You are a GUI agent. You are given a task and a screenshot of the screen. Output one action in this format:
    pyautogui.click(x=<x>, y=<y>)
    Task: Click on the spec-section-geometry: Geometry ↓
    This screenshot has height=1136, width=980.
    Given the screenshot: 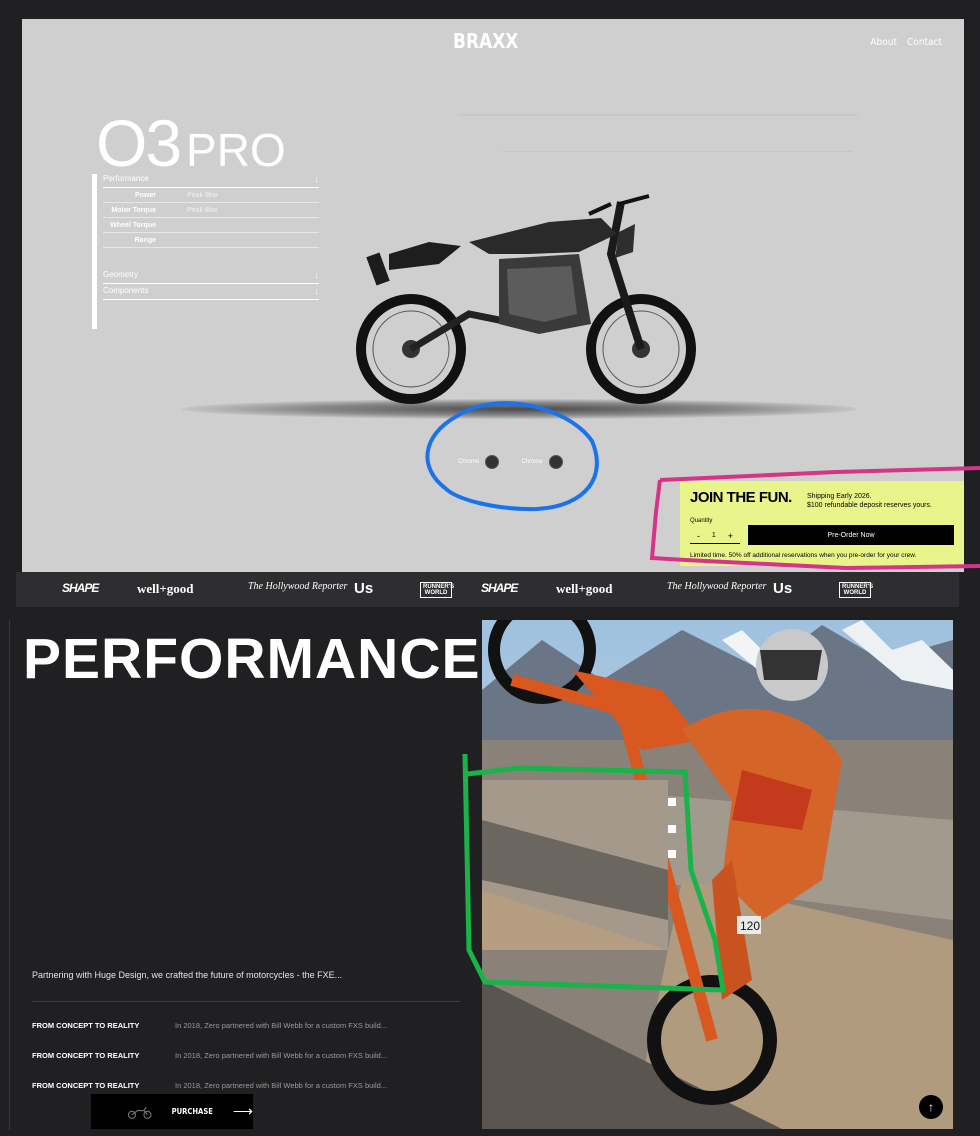 What is the action you would take?
    pyautogui.click(x=211, y=276)
    